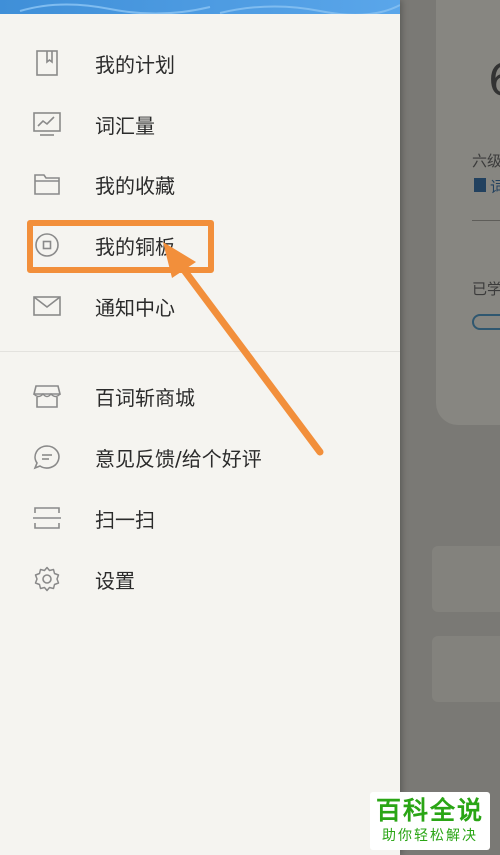 Image resolution: width=500 pixels, height=855 pixels. What do you see at coordinates (200, 305) in the screenshot?
I see `menu-item-notifications: 通知中心` at bounding box center [200, 305].